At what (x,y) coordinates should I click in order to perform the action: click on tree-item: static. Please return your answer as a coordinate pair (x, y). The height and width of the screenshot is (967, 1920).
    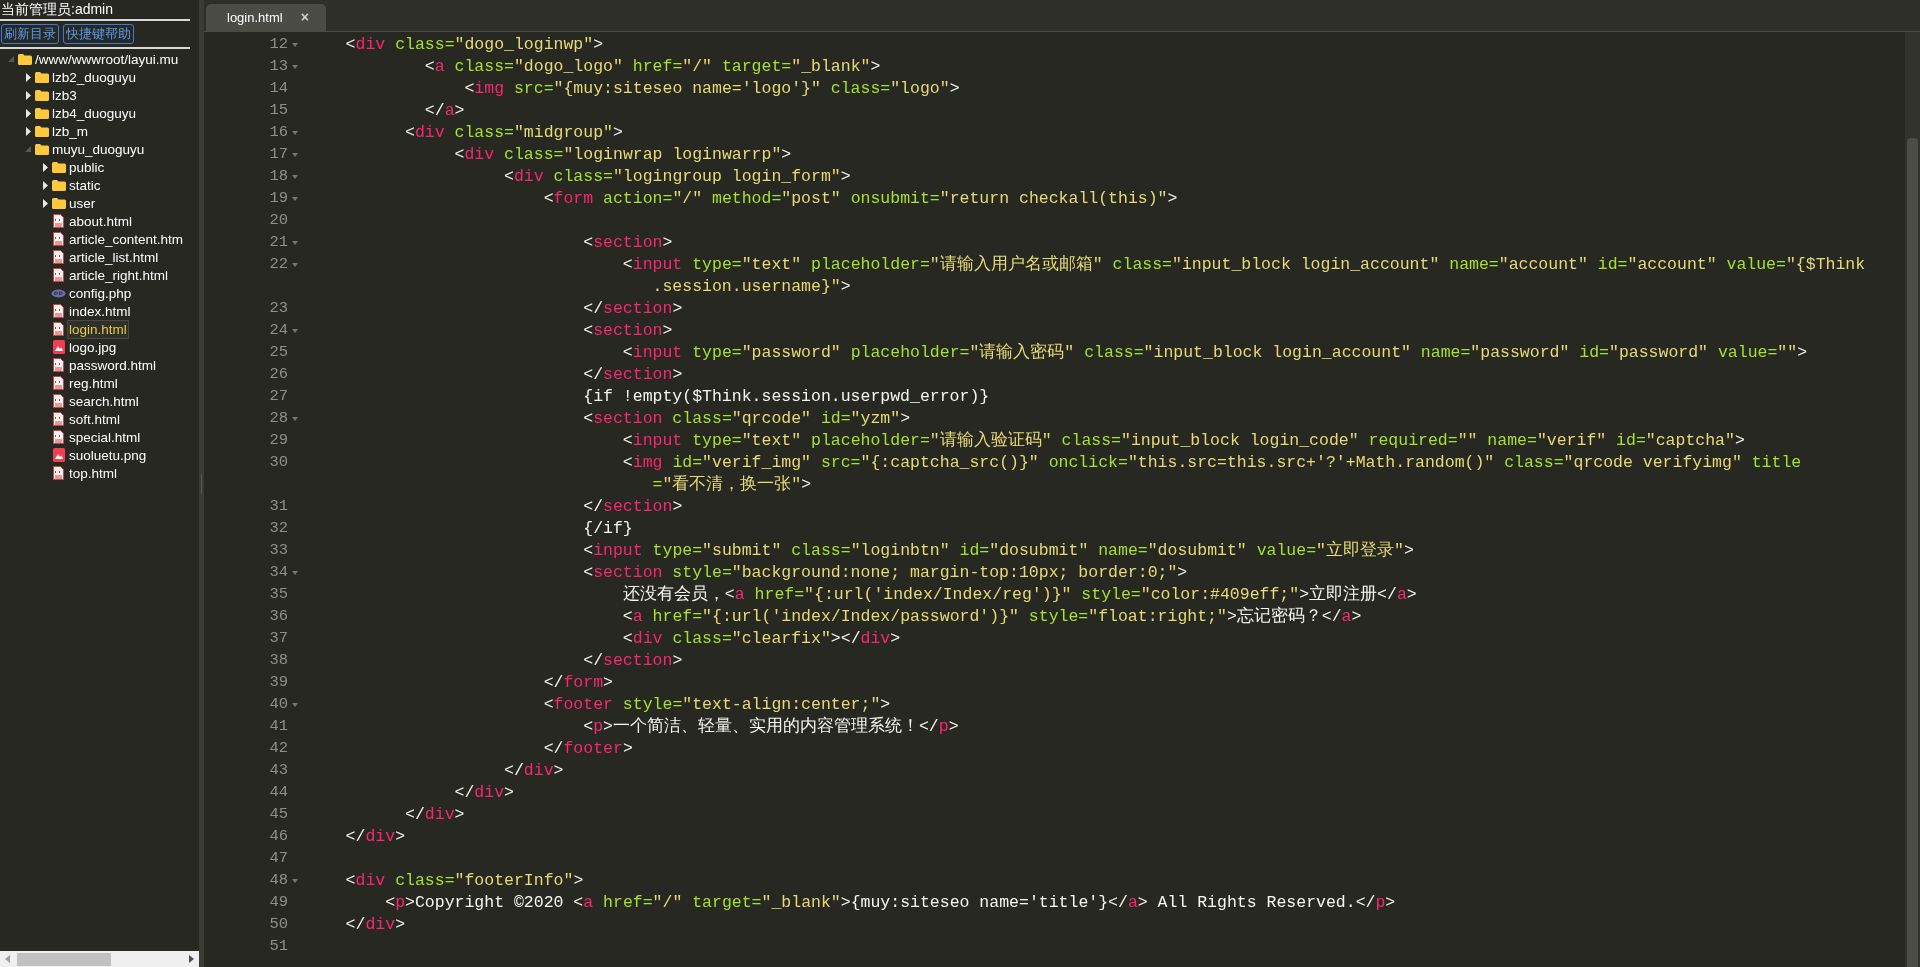
    Looking at the image, I should click on (85, 185).